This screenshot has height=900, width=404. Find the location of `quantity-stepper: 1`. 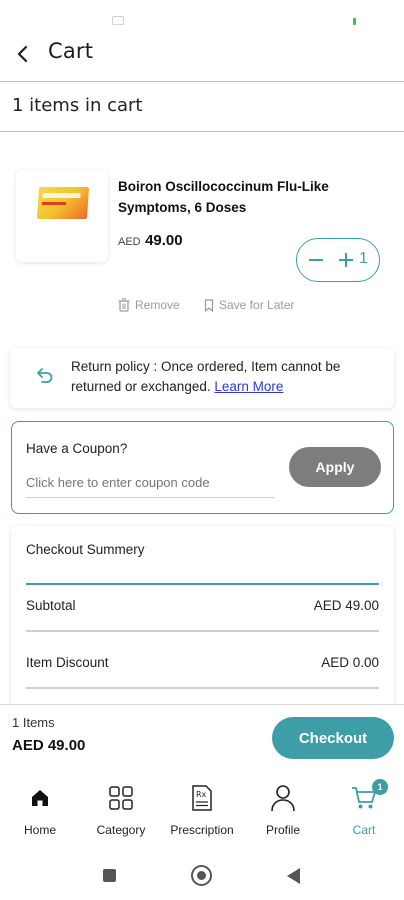

quantity-stepper: 1 is located at coordinates (338, 260).